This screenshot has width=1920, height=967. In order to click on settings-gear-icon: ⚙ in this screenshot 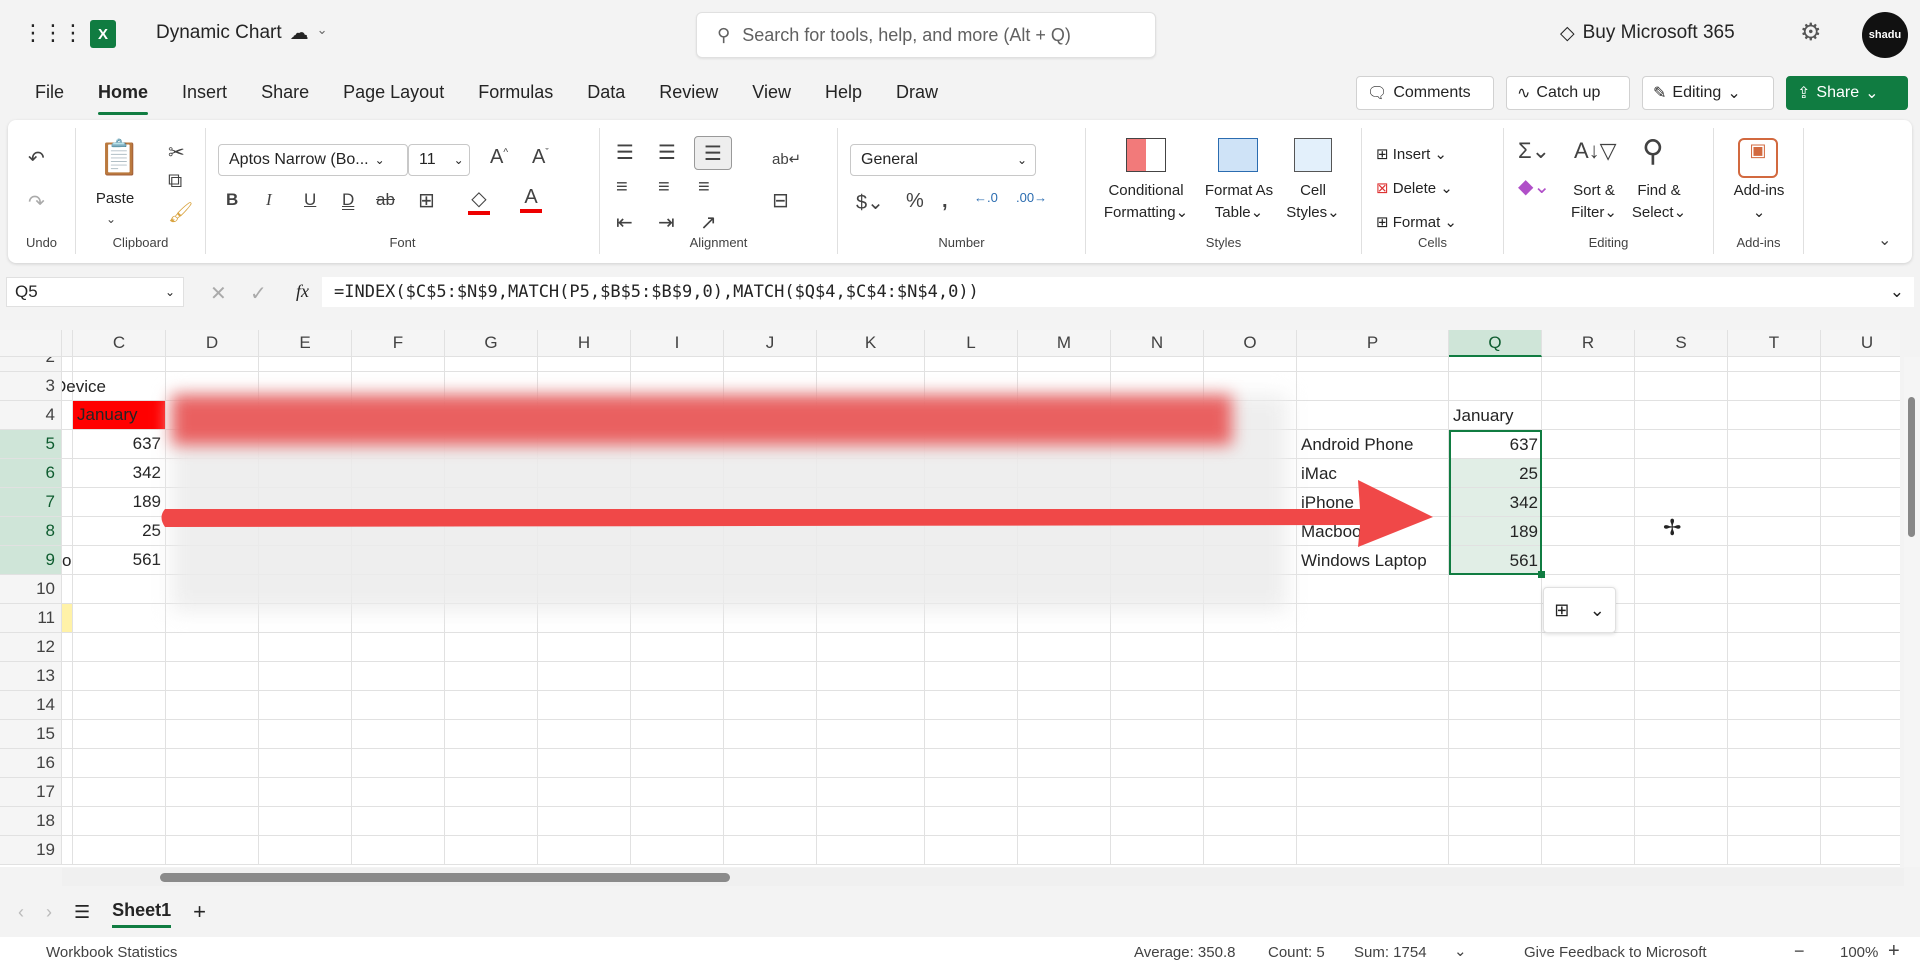, I will do `click(1811, 32)`.